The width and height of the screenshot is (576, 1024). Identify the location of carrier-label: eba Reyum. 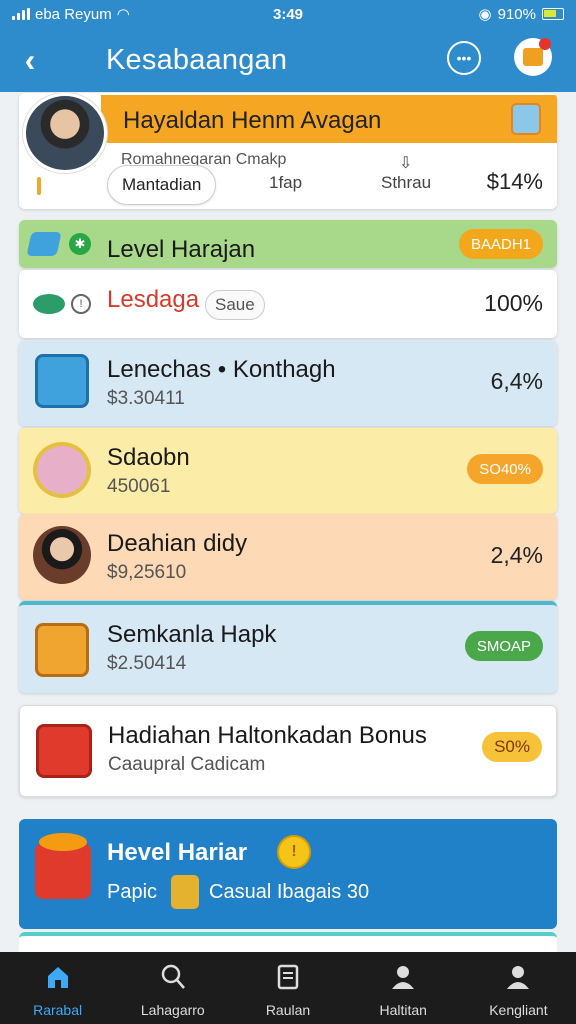
(73, 14).